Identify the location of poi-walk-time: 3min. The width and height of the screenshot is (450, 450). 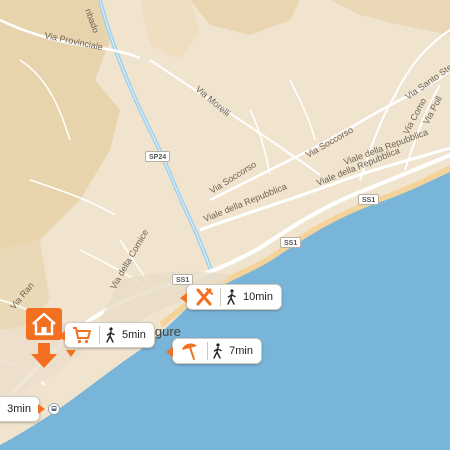
(19, 409).